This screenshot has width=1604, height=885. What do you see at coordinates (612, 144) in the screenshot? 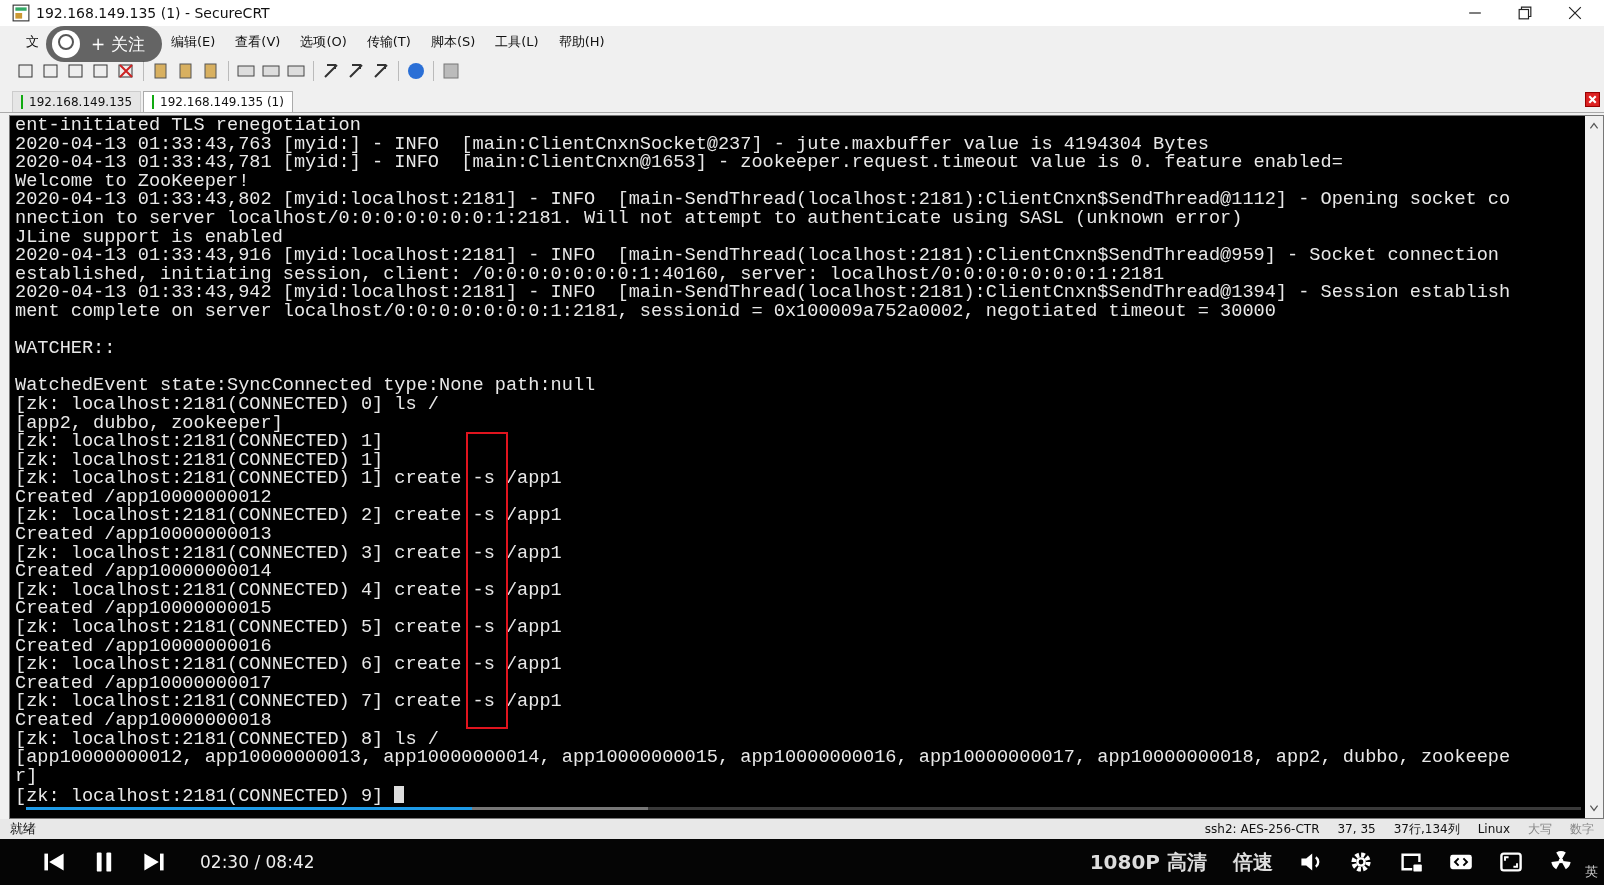
I see `terminal-line: 2020-04-13 01:33:43,763 [myid:] - INFO [main:ClientCnxnSocket@237] - jute.maxbuffer value is 4194304 Bytes` at bounding box center [612, 144].